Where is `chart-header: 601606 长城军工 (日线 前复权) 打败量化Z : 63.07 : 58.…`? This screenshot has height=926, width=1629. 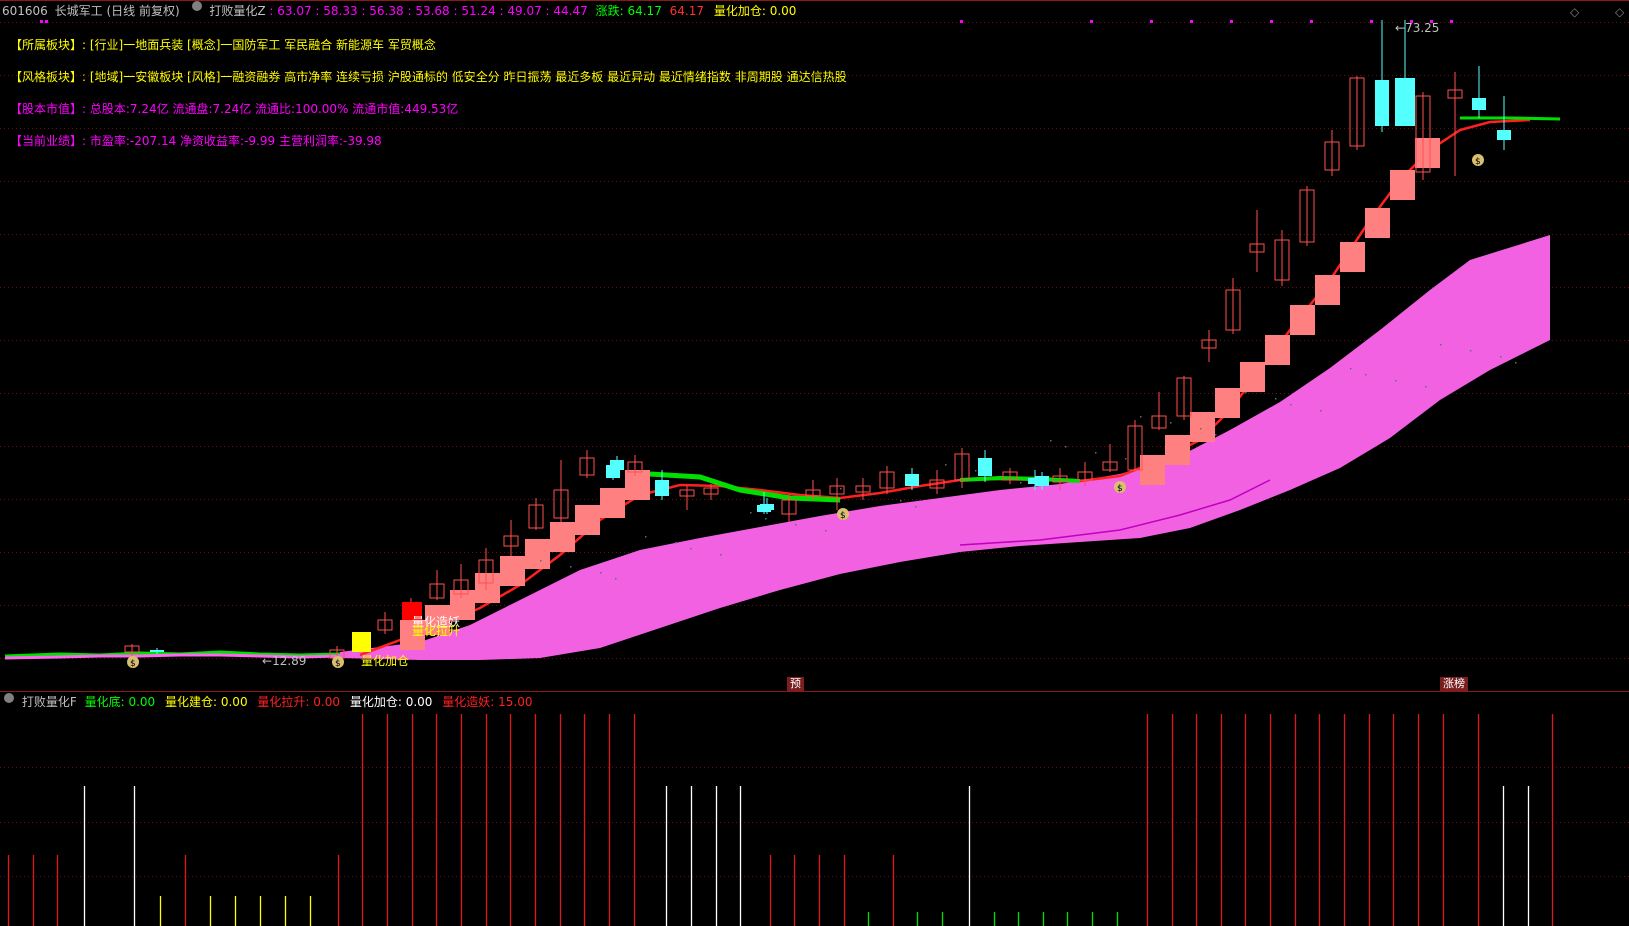 chart-header: 601606 长城军工 (日线 前复权) 打败量化Z : 63.07 : 58.… is located at coordinates (814, 11).